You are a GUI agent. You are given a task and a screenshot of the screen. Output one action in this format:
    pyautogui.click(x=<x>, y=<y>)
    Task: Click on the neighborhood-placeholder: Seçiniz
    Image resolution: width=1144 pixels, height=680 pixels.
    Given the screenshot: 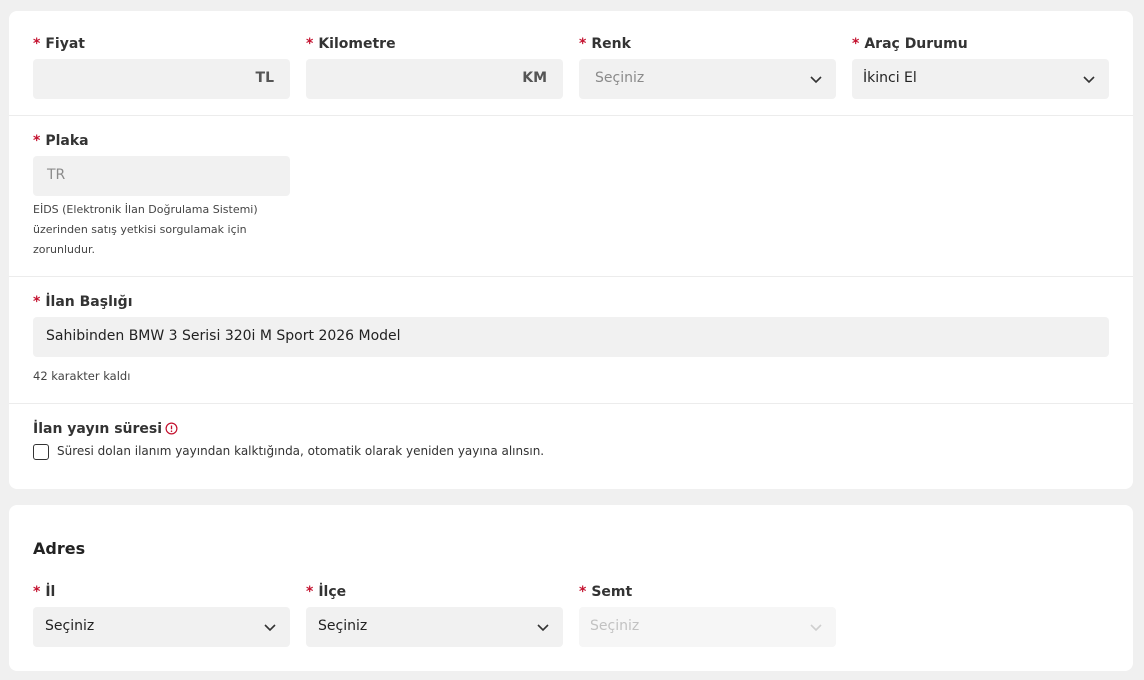 What is the action you would take?
    pyautogui.click(x=615, y=626)
    